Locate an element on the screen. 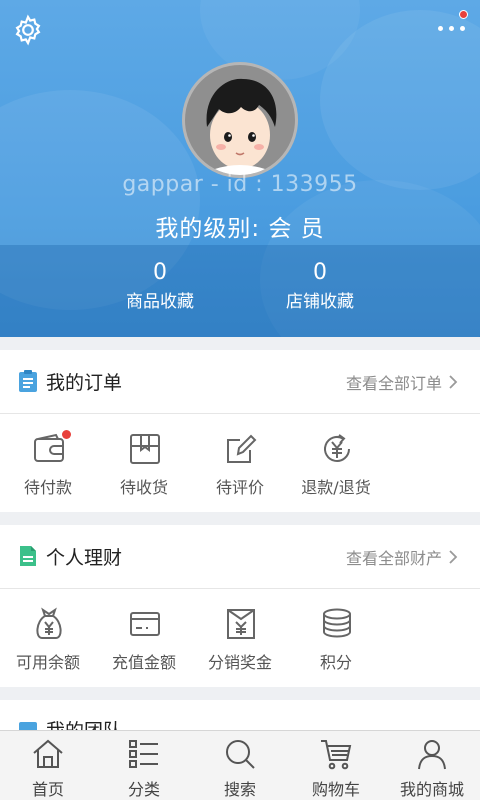 This screenshot has height=800, width=480. favorites-bar: 0 商品收藏 0 店铺收藏 is located at coordinates (240, 291).